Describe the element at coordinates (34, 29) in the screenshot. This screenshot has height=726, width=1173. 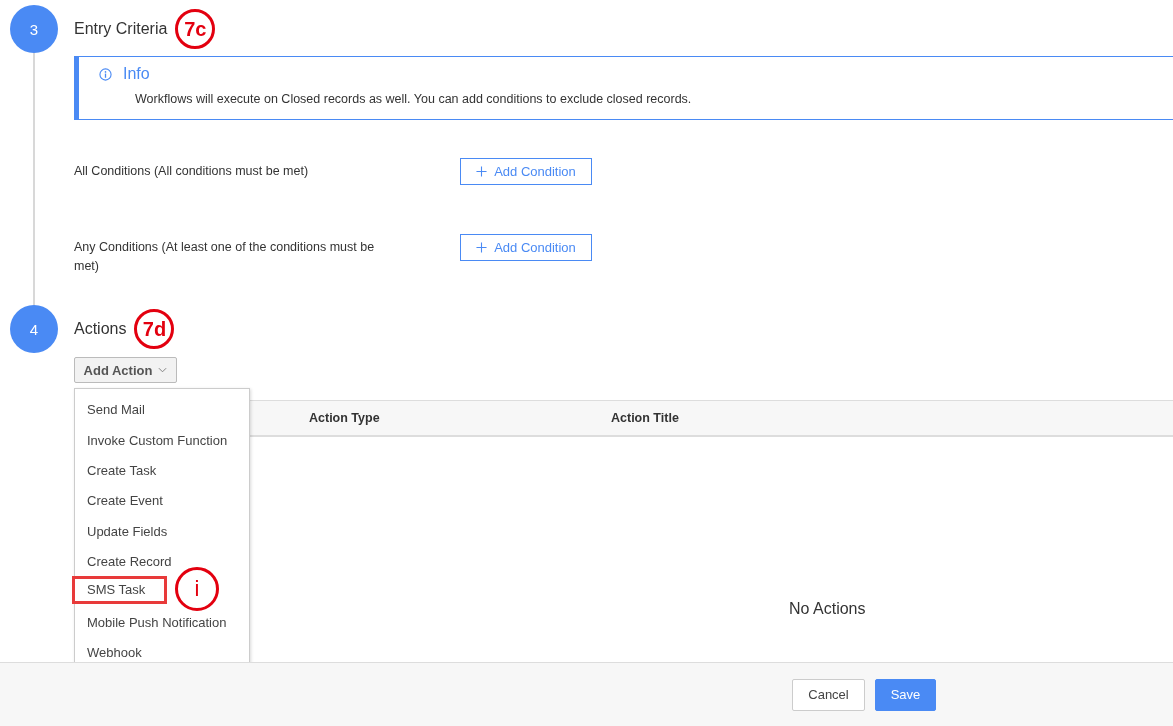
I see `step-number: 3` at that location.